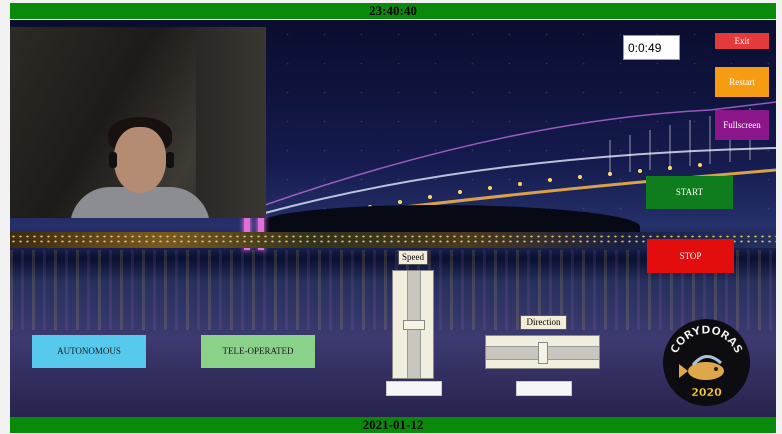 Image resolution: width=782 pixels, height=434 pixels. Describe the element at coordinates (544, 388) in the screenshot. I see `direction-value-box` at that location.